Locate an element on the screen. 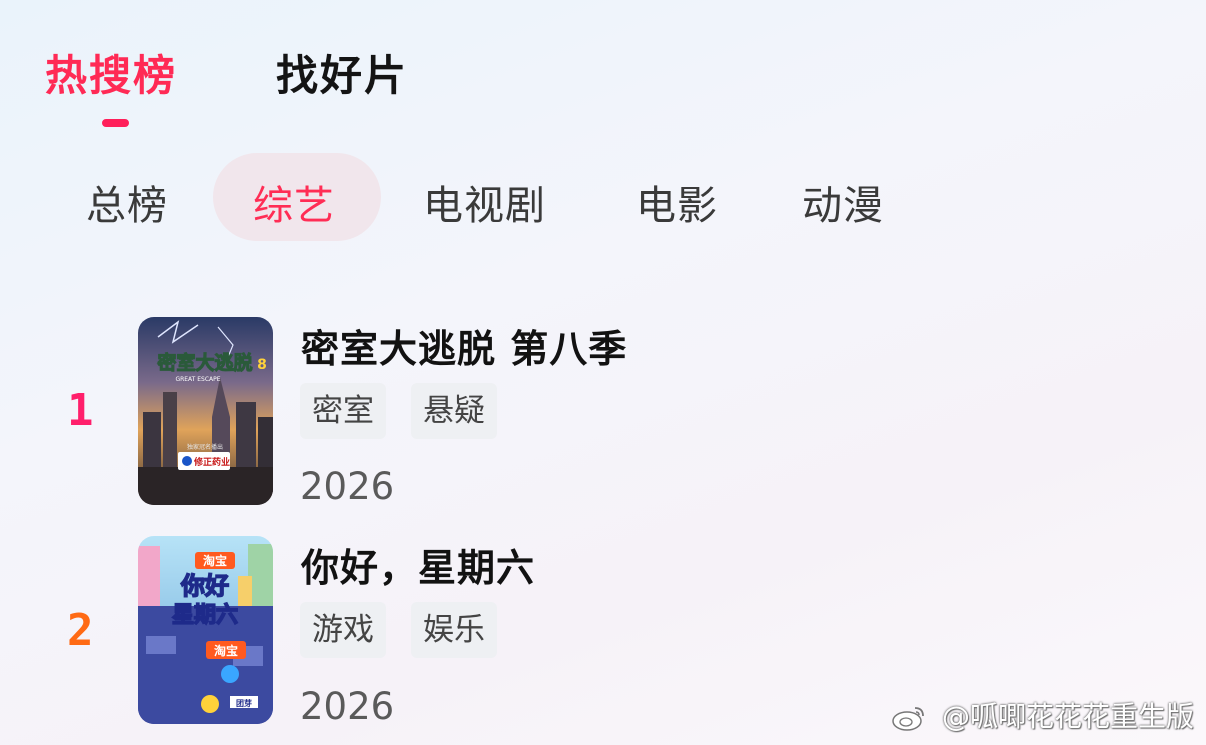 The height and width of the screenshot is (745, 1206). watermark-text: @呱唧花花花重生版 is located at coordinates (1067, 716).